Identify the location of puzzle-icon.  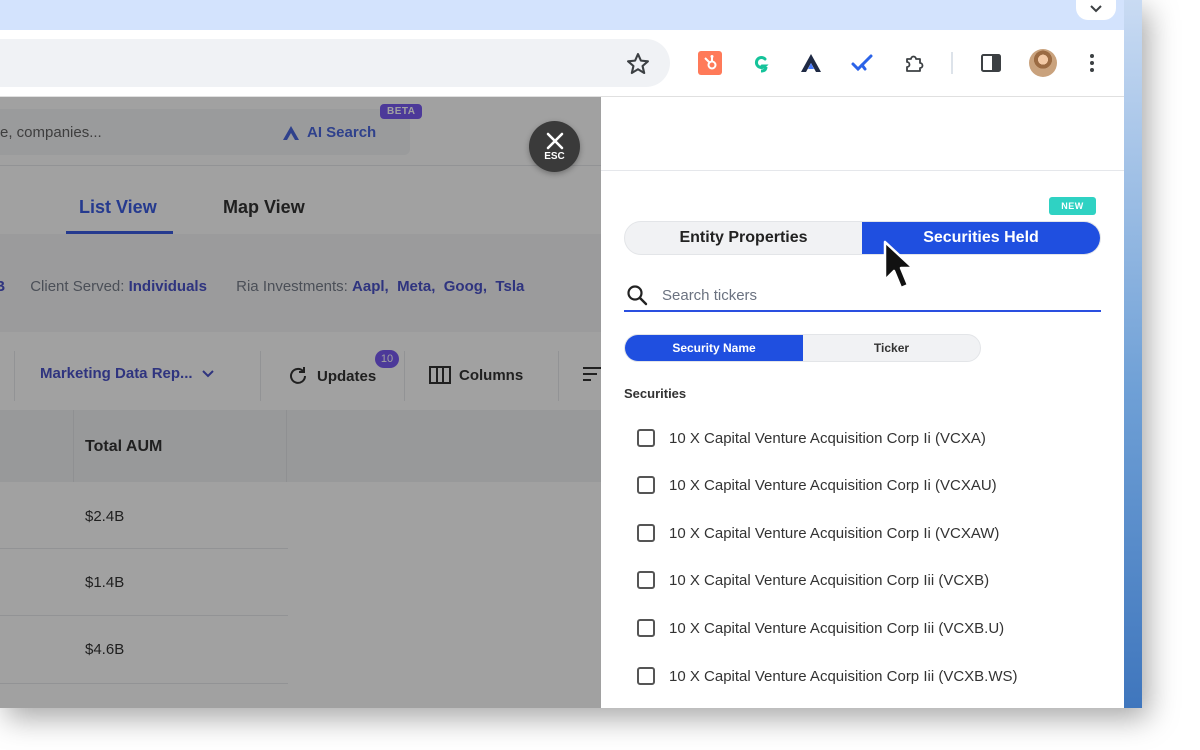
(914, 63).